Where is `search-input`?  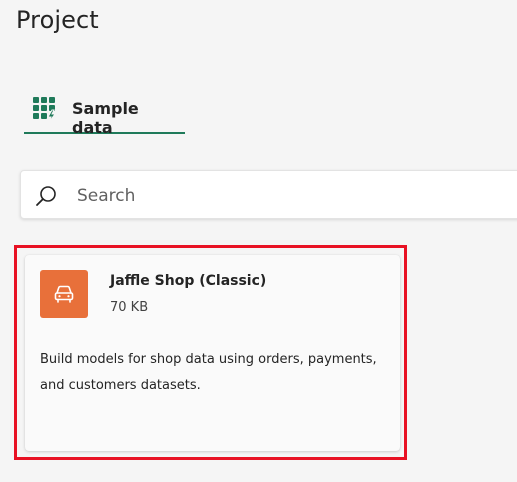
search-input is located at coordinates (287, 196).